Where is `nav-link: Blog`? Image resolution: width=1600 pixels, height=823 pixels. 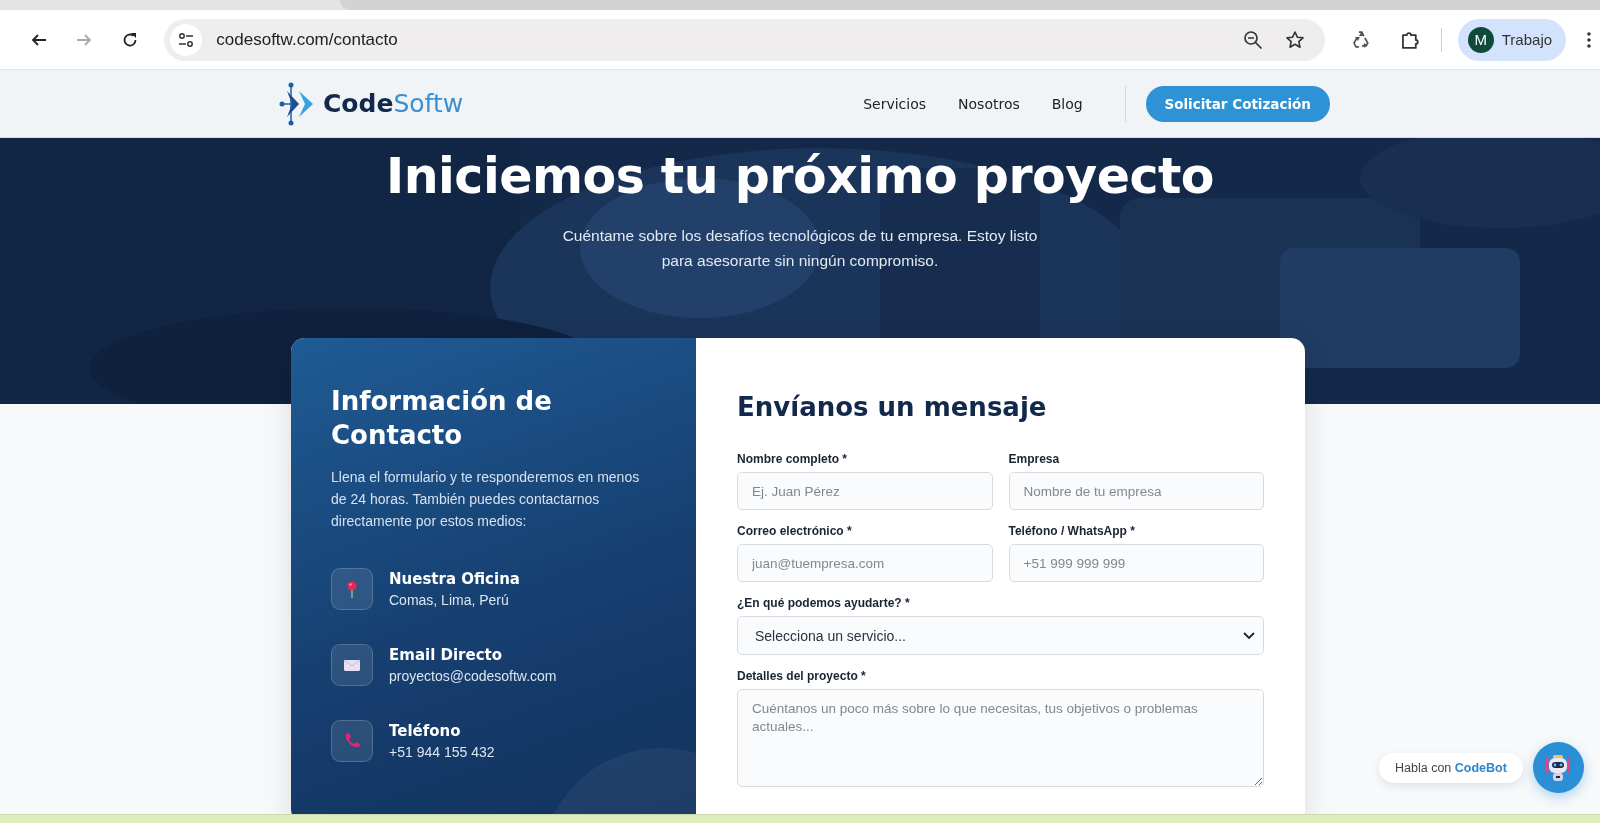
nav-link: Blog is located at coordinates (1067, 103).